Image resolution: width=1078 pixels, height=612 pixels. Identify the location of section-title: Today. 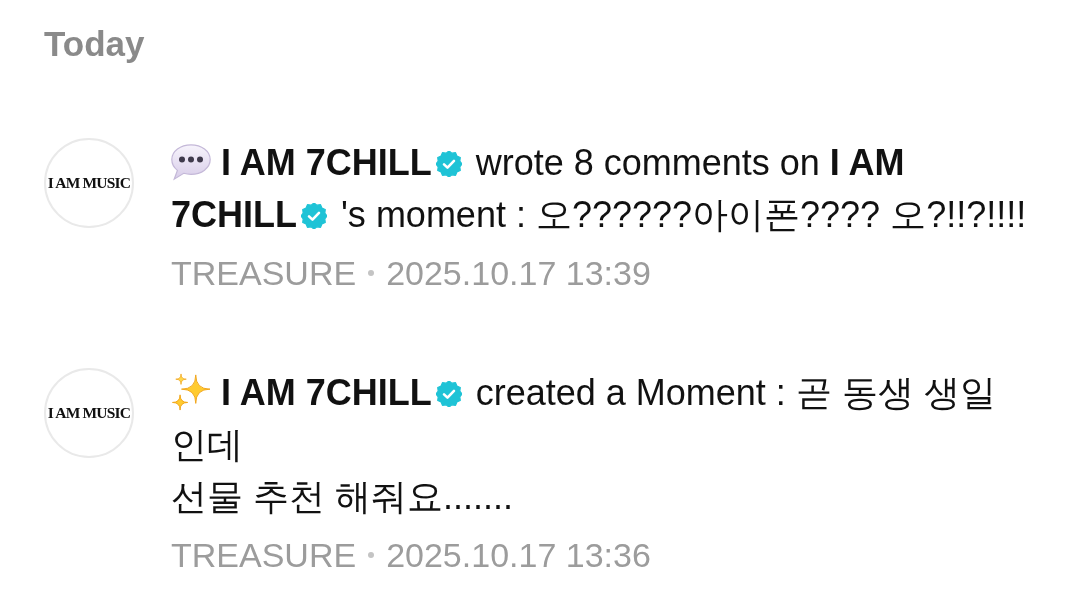
(94, 44).